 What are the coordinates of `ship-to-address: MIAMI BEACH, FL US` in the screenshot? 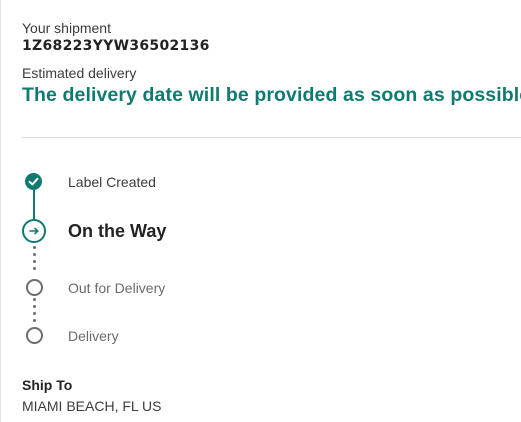 It's located at (92, 406).